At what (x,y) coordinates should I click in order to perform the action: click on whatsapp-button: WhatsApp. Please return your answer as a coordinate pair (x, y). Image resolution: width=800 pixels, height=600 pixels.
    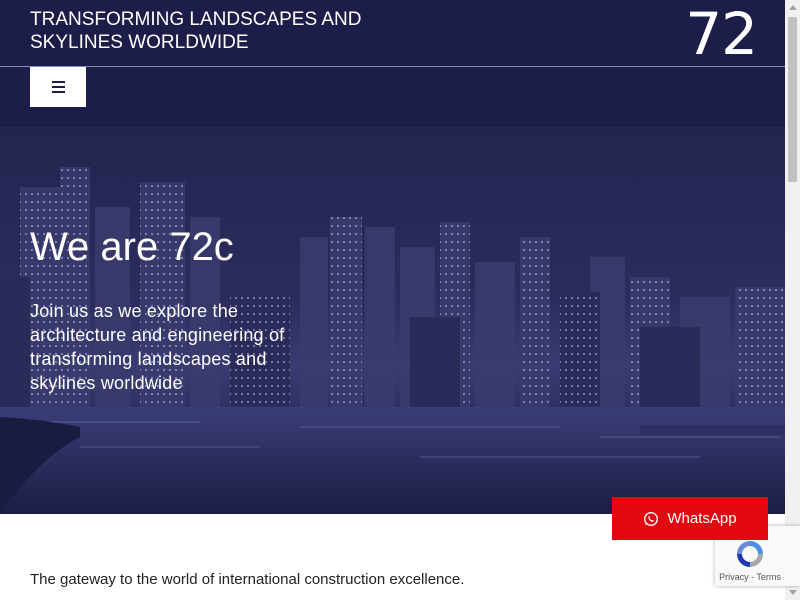
    Looking at the image, I should click on (690, 518).